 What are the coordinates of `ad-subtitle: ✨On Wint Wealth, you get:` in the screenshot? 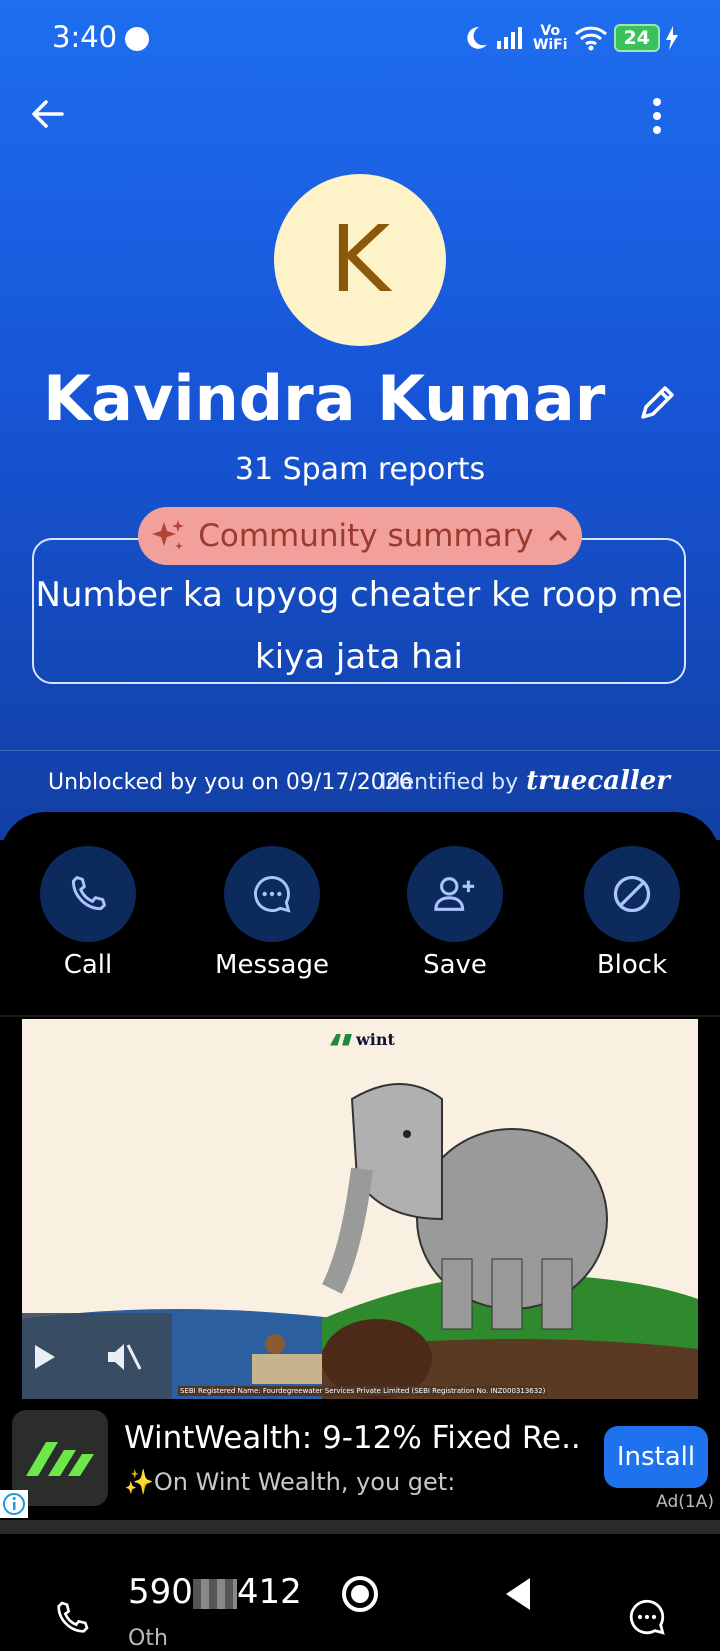 It's located at (290, 1482).